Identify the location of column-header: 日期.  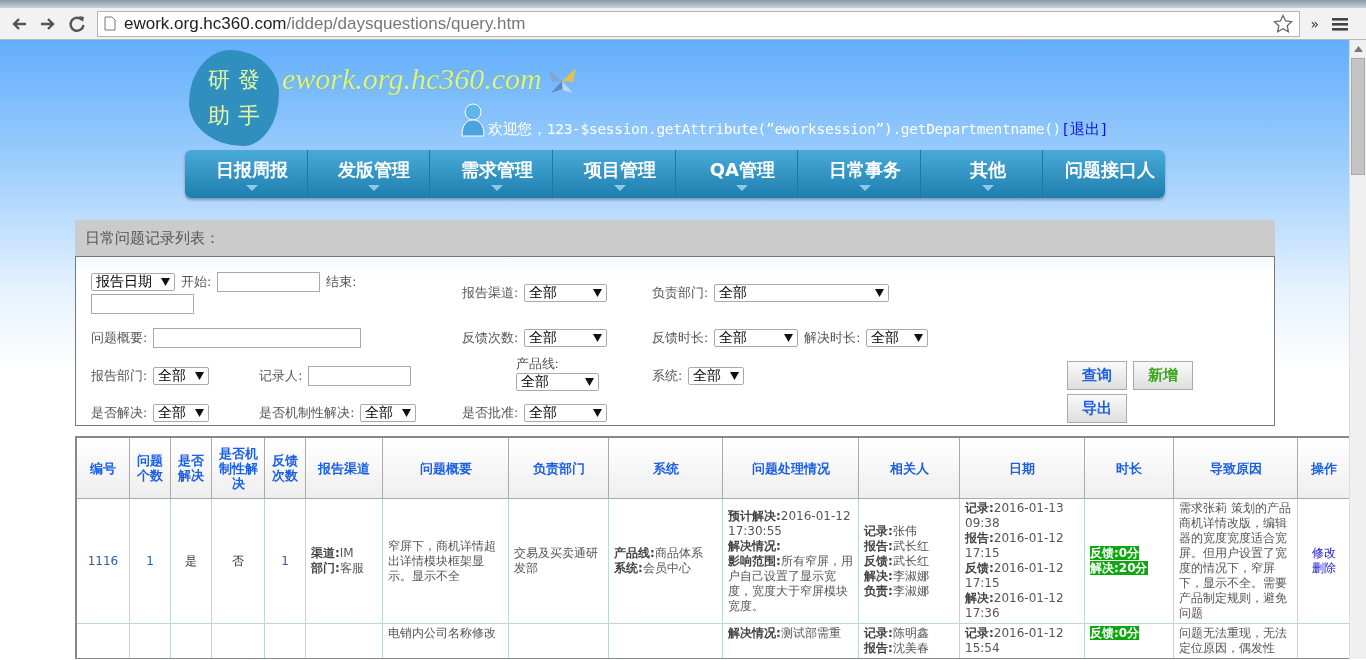
(1022, 468).